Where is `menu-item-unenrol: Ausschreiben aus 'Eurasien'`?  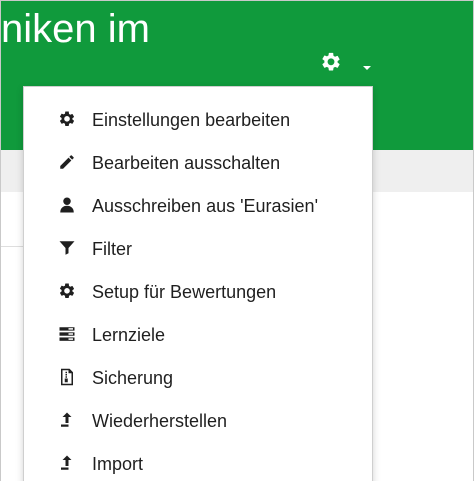 menu-item-unenrol: Ausschreiben aus 'Eurasien' is located at coordinates (198, 206).